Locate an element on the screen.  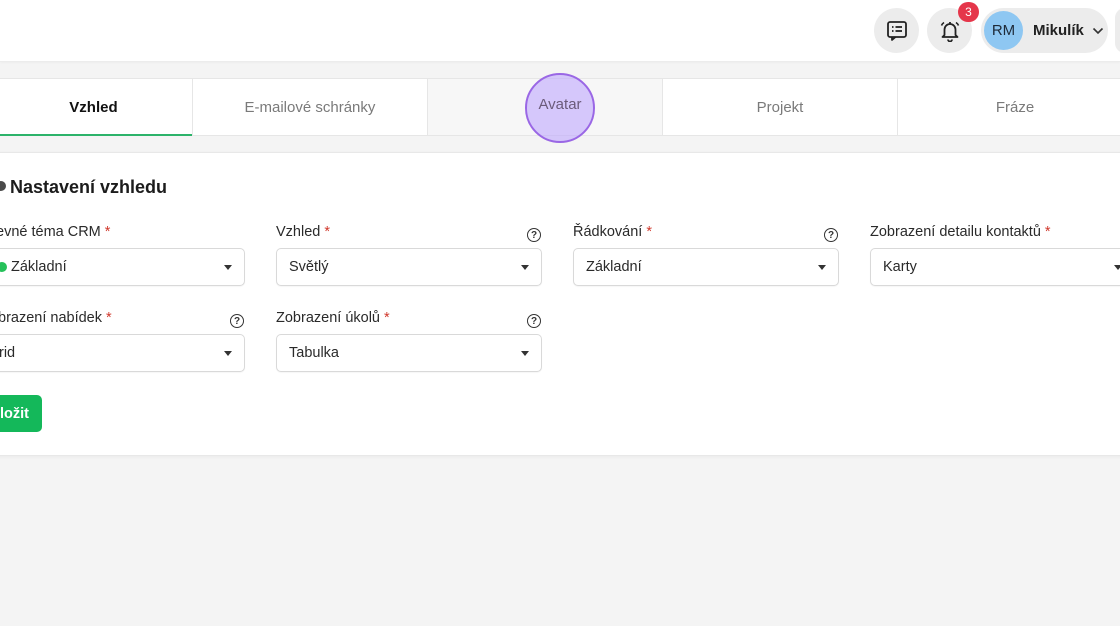
header-overflow-button is located at coordinates (1117, 30).